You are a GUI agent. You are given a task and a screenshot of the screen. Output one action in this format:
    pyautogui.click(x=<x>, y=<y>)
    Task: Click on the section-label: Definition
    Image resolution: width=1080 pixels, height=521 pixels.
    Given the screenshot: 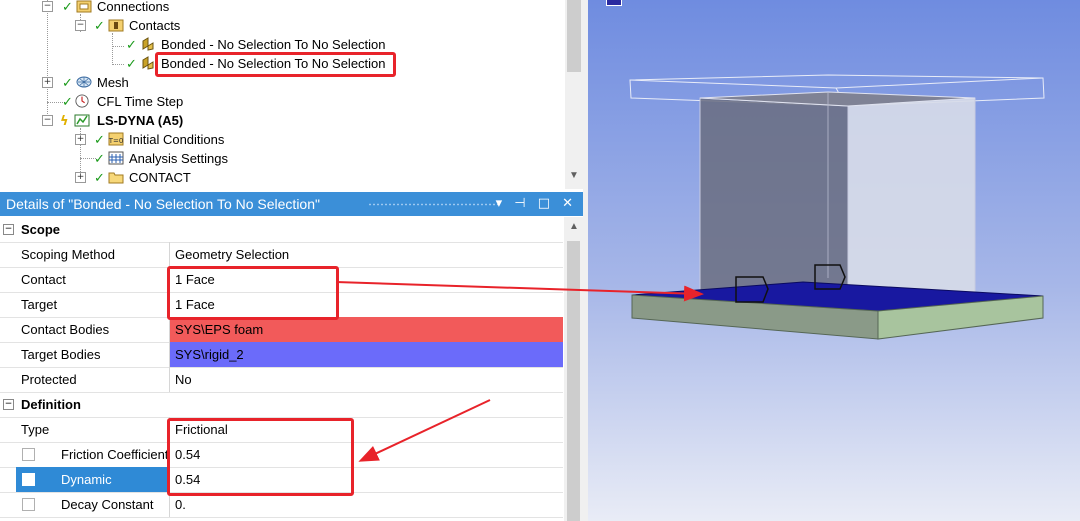 What is the action you would take?
    pyautogui.click(x=51, y=404)
    